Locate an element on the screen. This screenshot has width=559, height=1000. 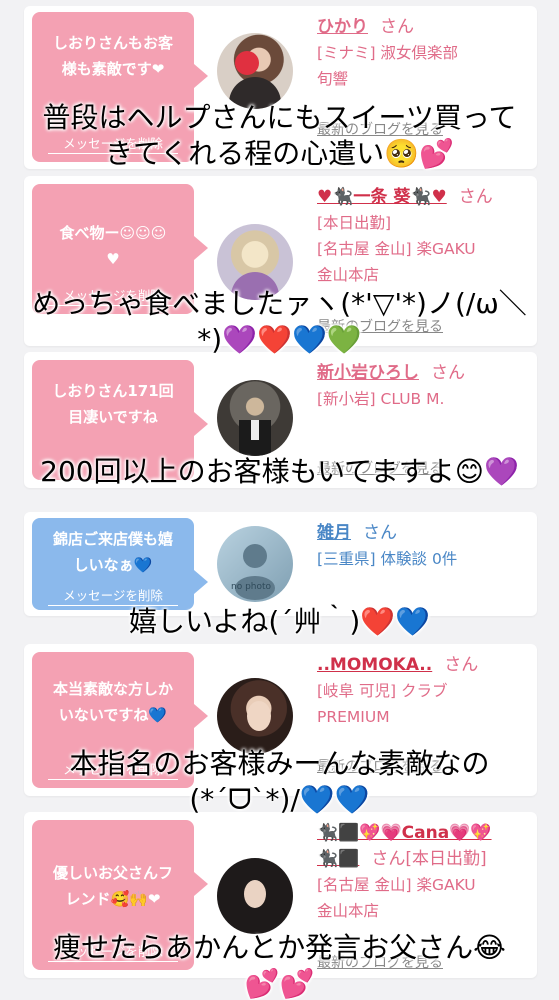
message-text: 優しいお父さんフ レンド🥰🙌❤ is located at coordinates (112, 886).